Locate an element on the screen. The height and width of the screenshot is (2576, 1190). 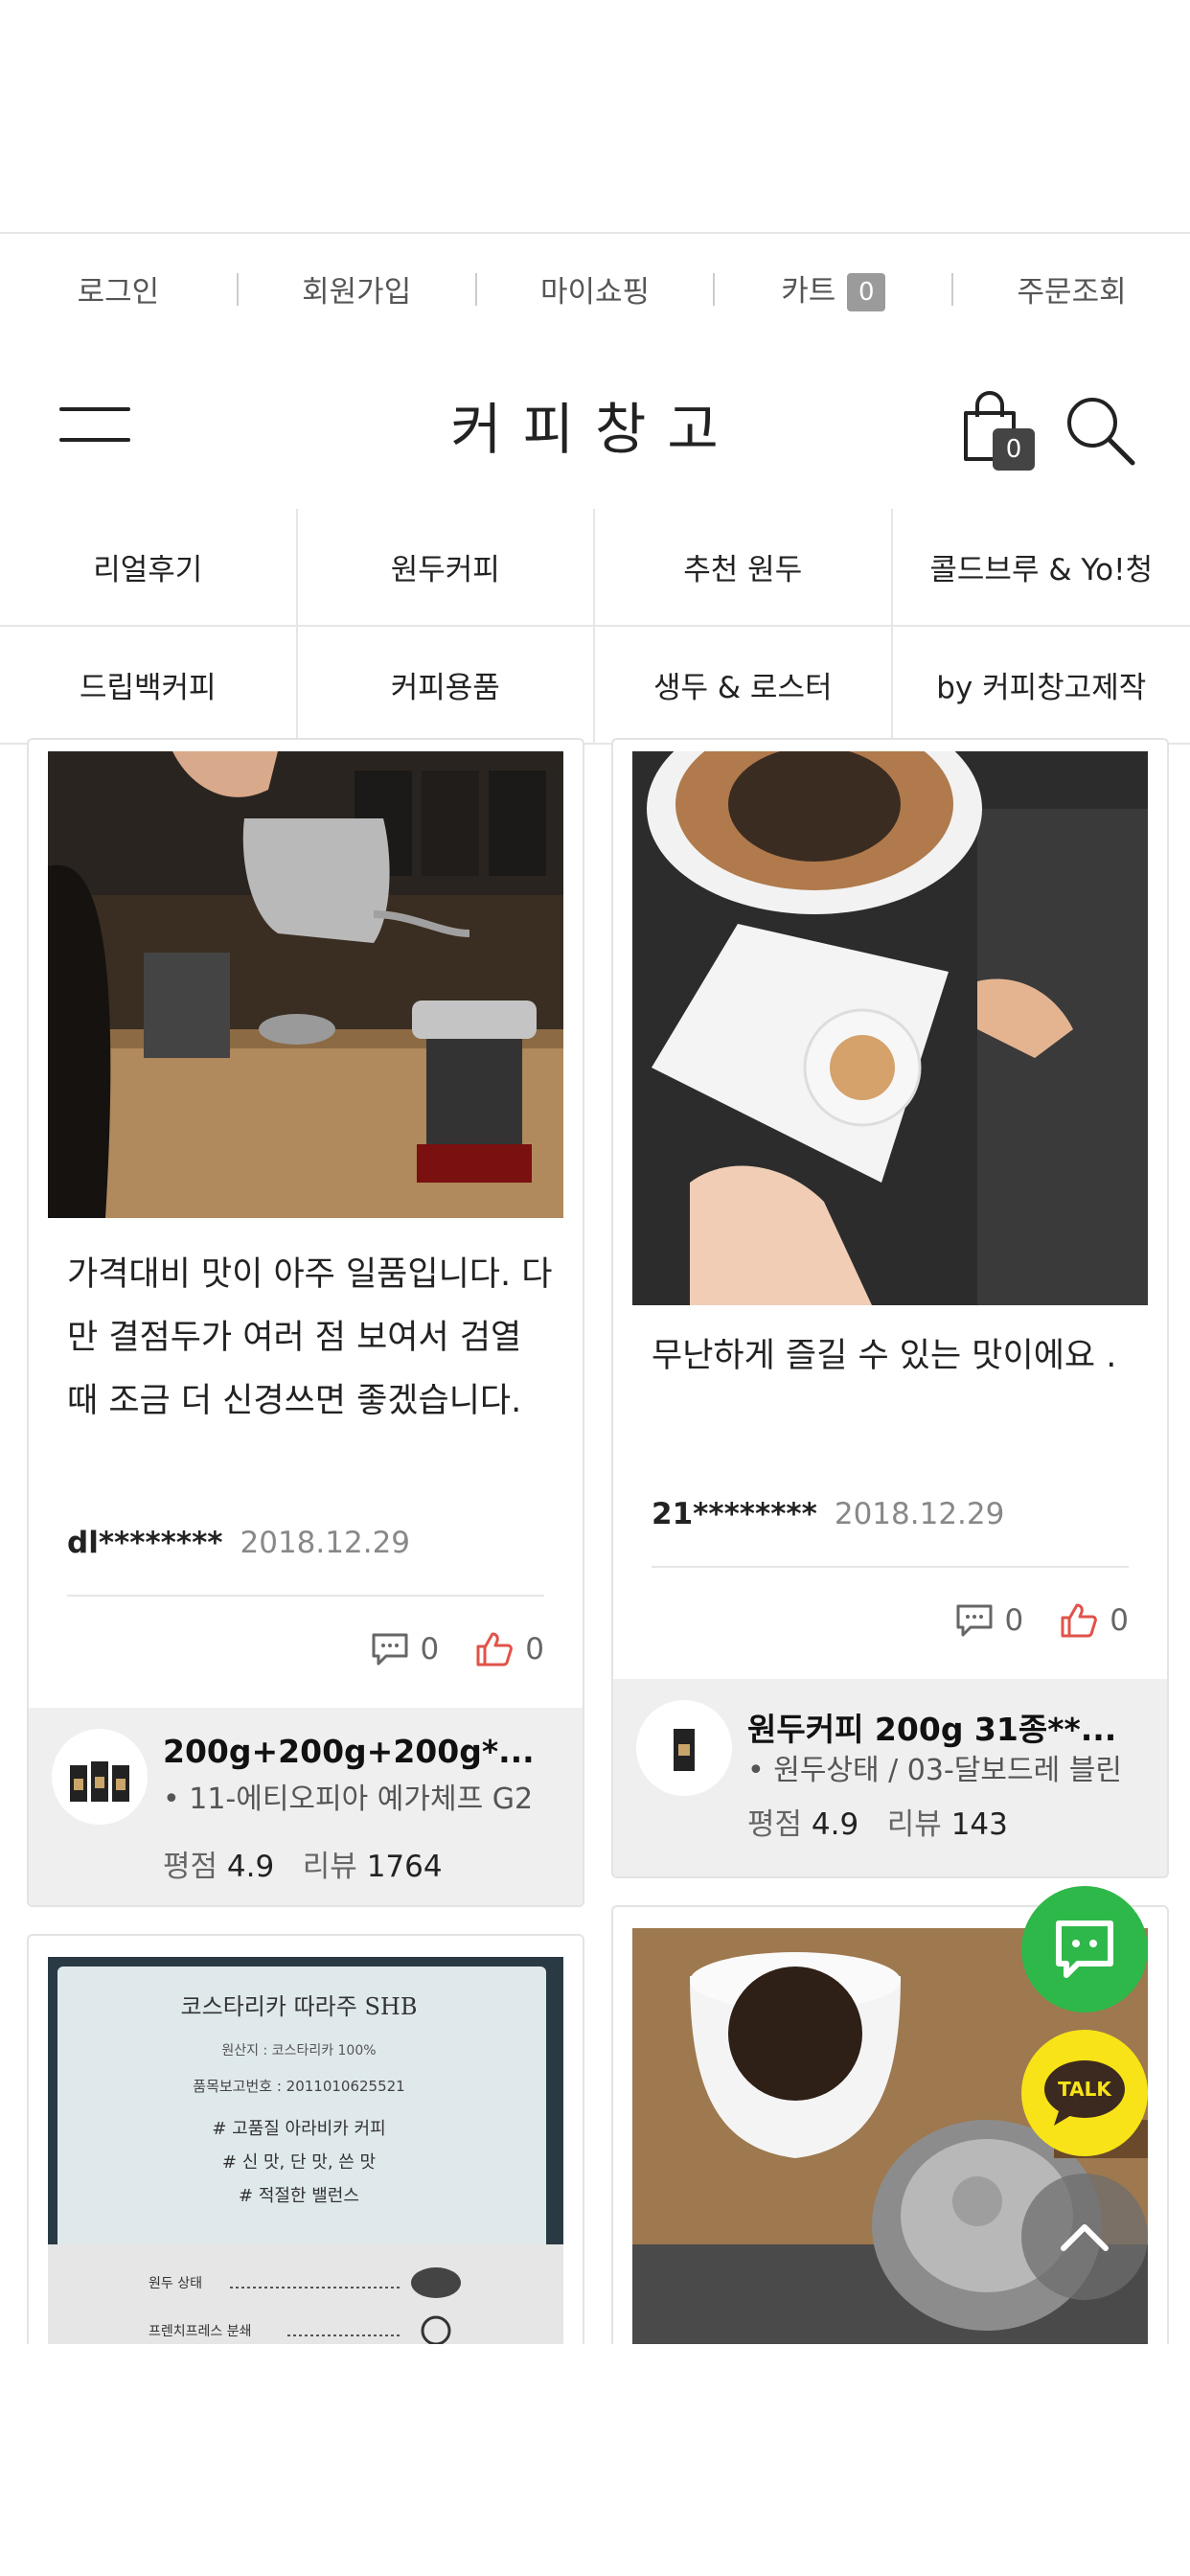
product-stats: 평점 4.9 리뷰 1764 is located at coordinates (303, 1863).